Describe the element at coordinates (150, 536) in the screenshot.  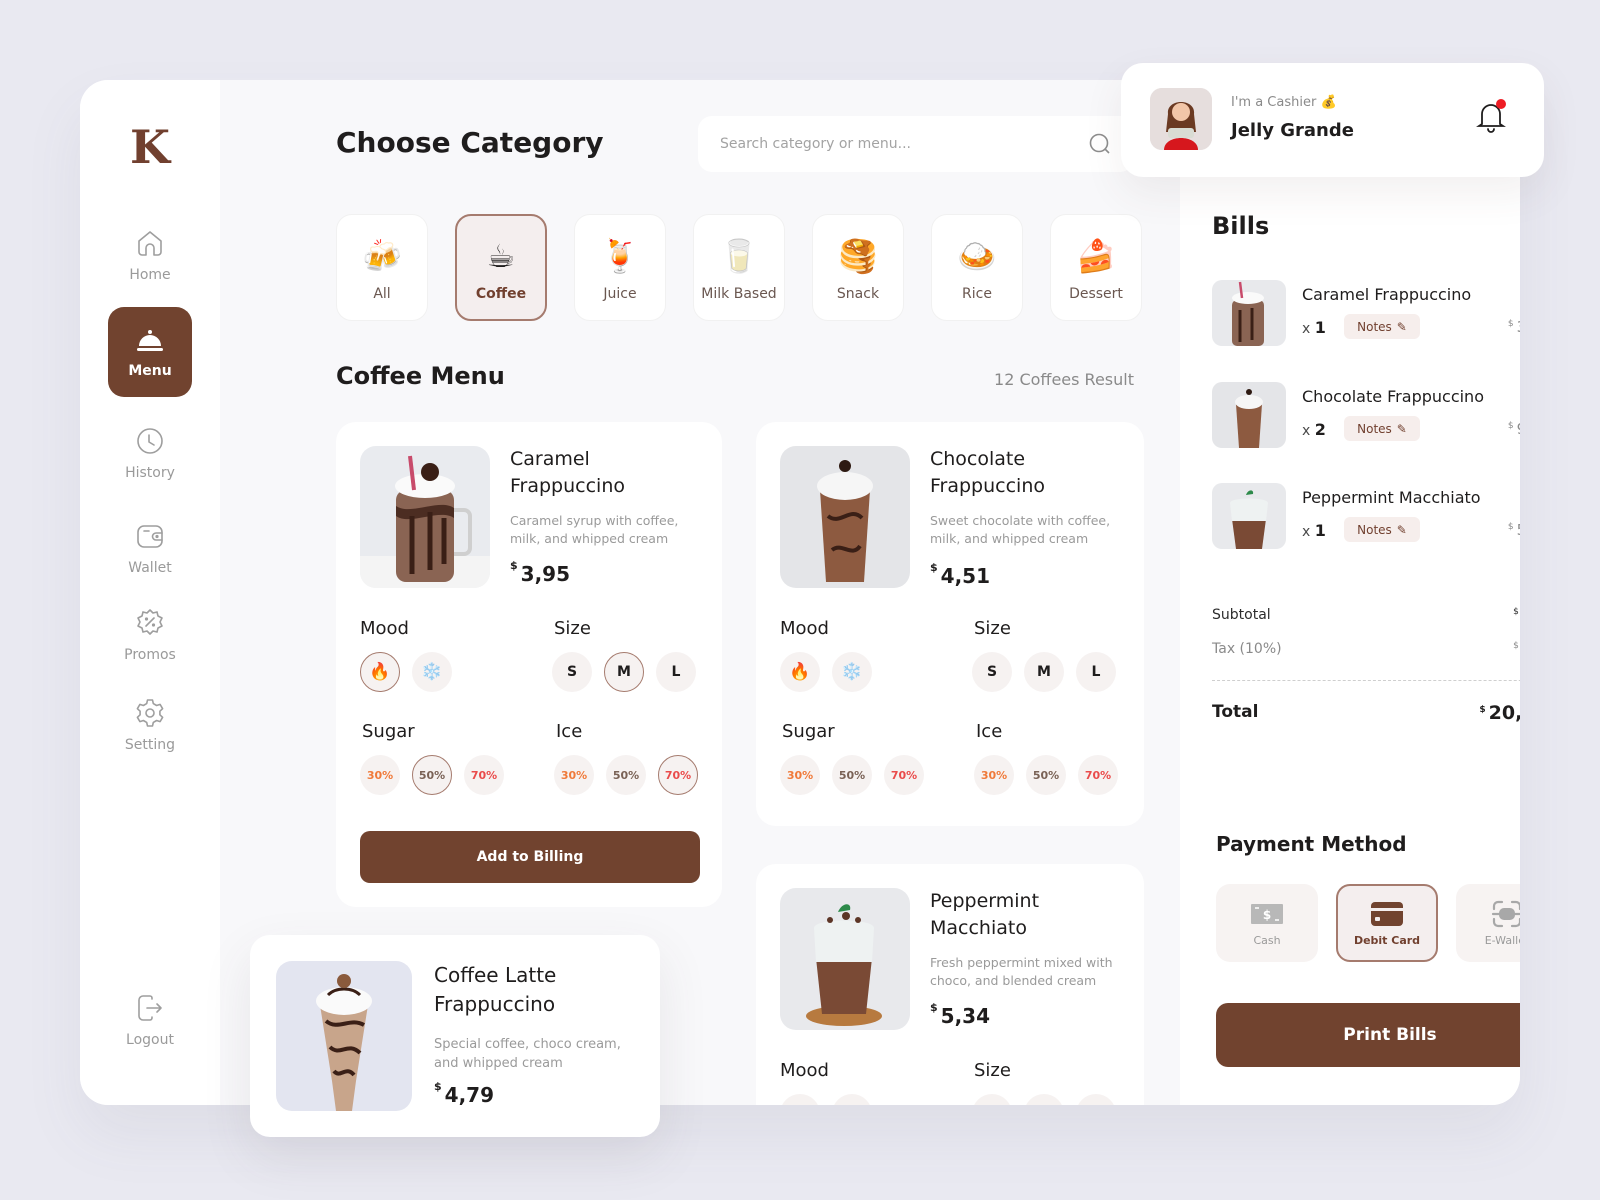
I see `wallet-icon` at that location.